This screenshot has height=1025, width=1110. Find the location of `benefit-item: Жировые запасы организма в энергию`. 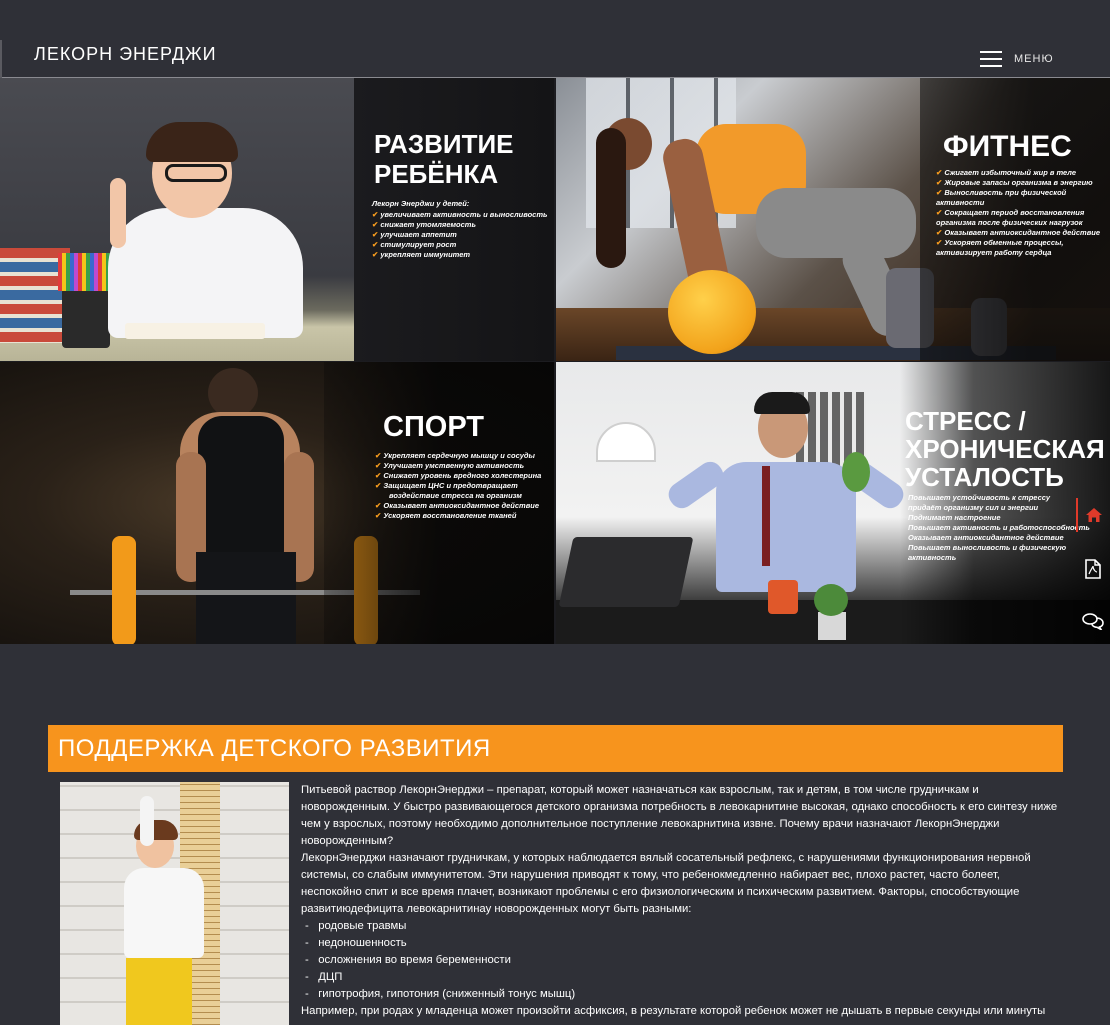

benefit-item: Жировые запасы организма в энергию is located at coordinates (1023, 183).